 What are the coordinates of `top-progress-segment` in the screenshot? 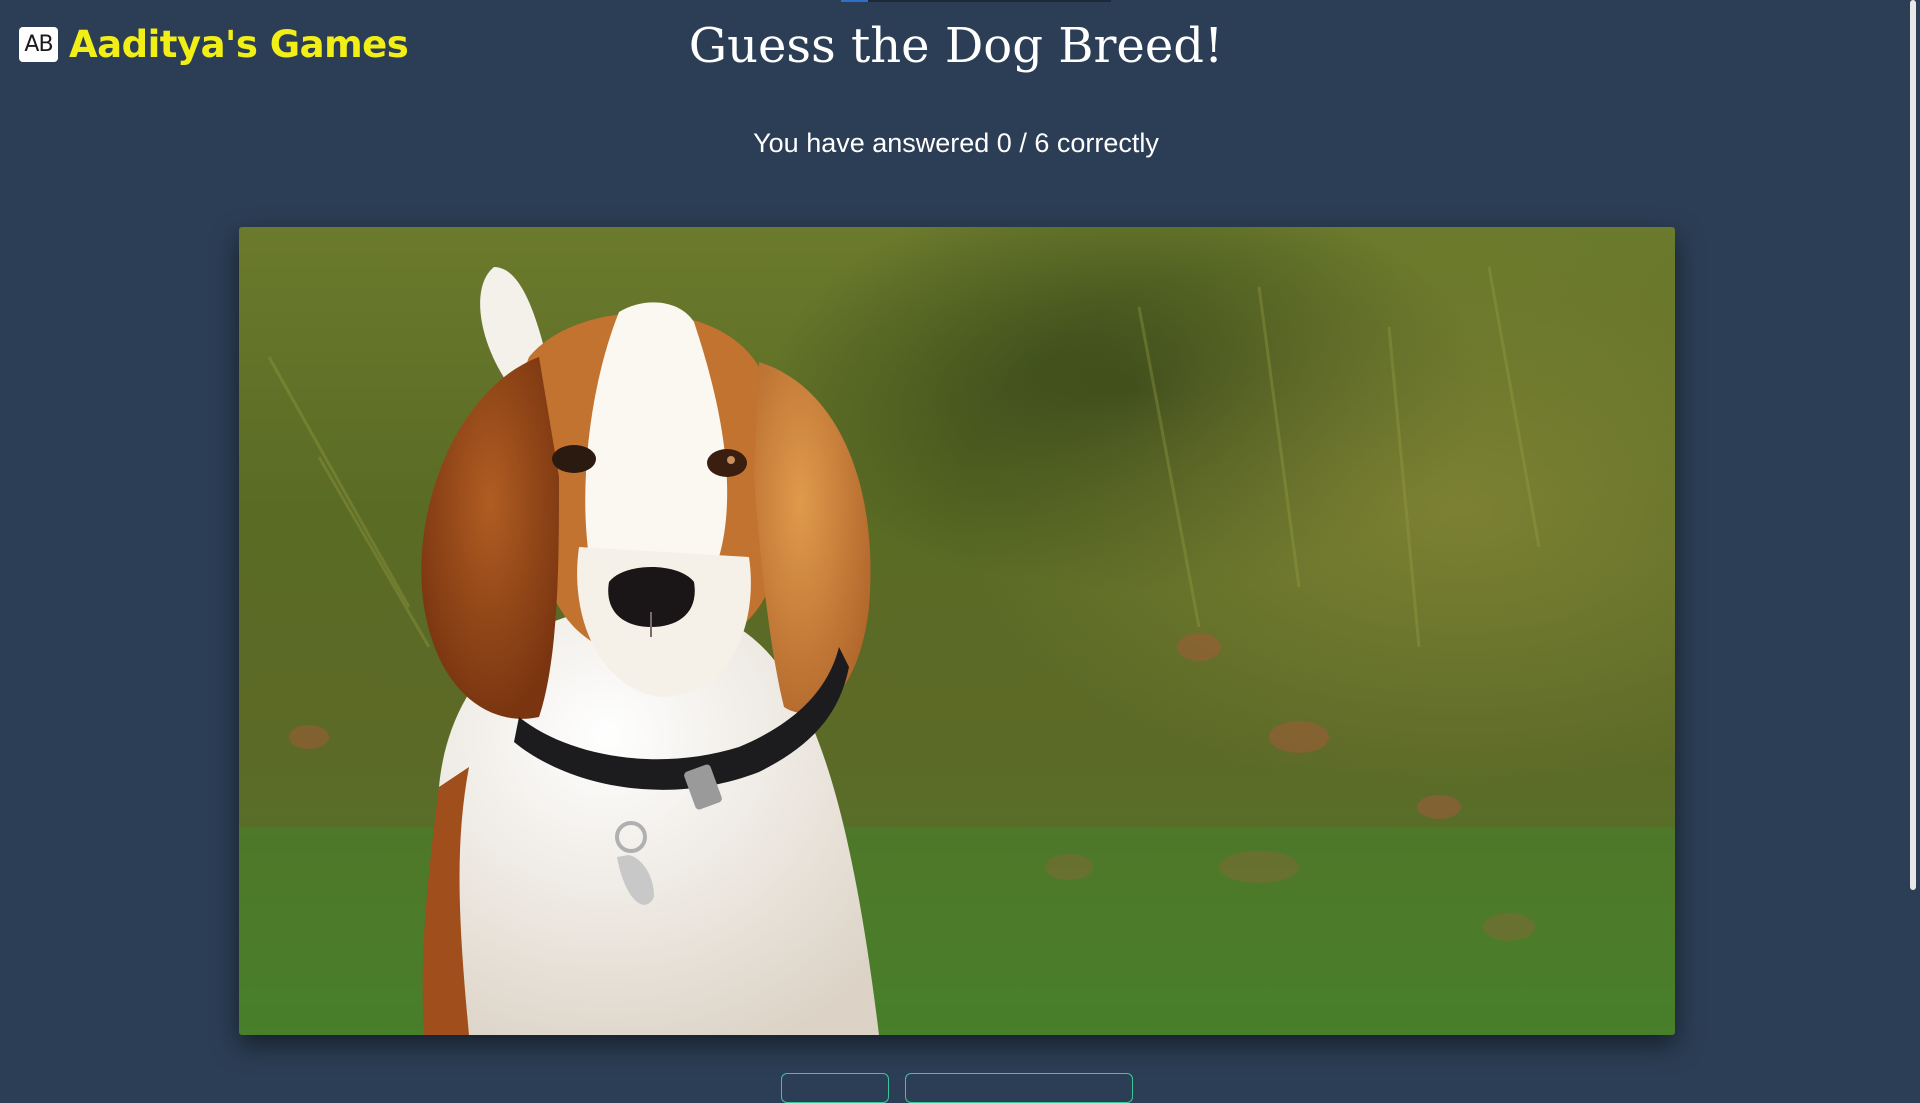 It's located at (854, 1).